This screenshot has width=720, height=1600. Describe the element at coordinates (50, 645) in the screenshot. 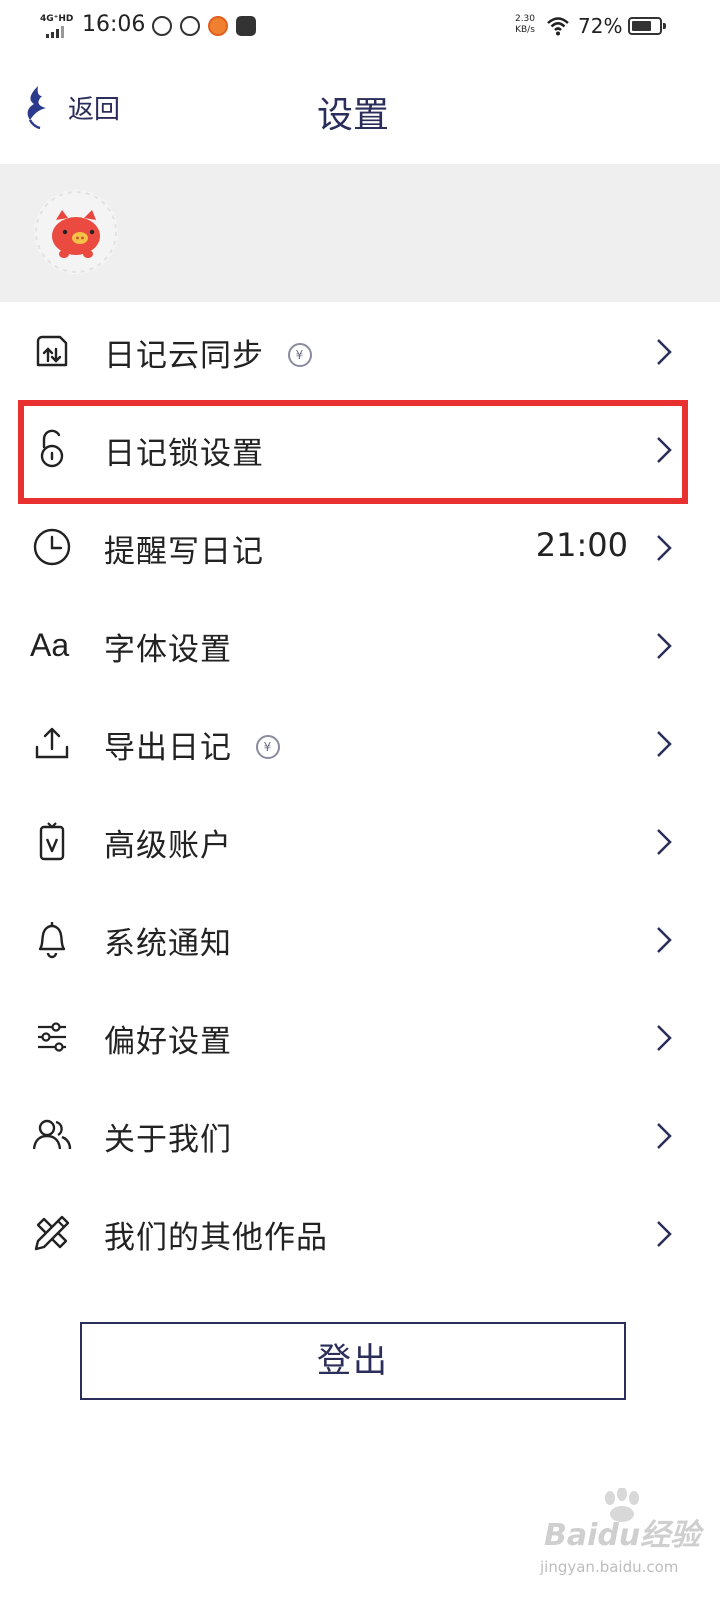

I see `font-icon: Aa` at that location.